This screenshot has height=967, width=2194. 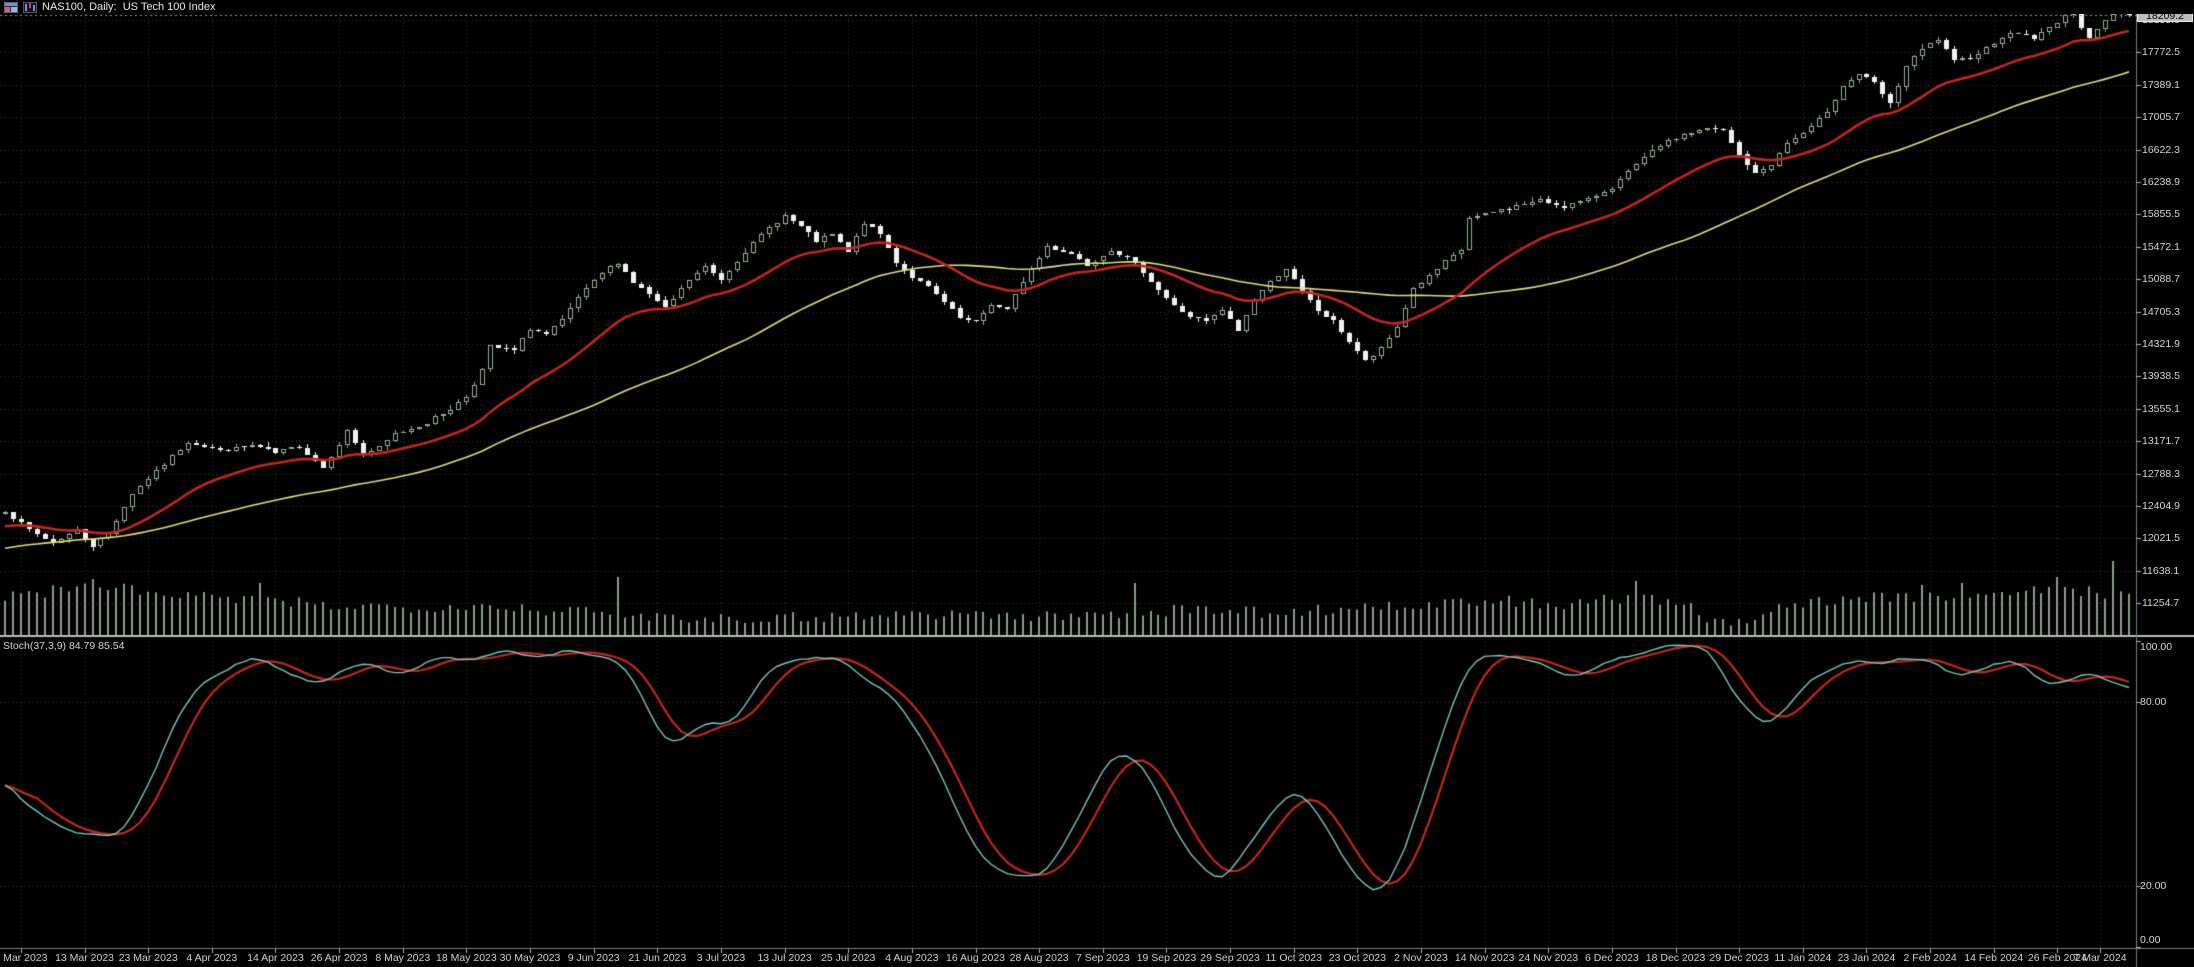 I want to click on price-tick-label: 14705.3, so click(x=2161, y=311).